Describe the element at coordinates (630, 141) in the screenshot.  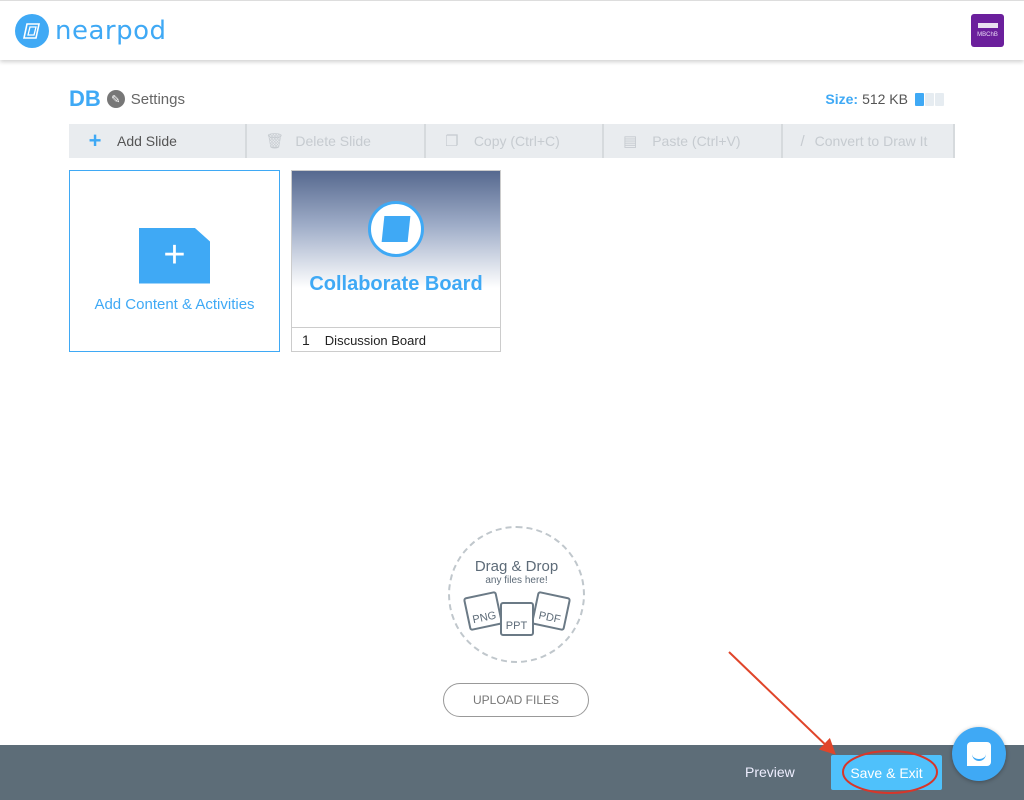
I see `paste-icon: ▤` at that location.